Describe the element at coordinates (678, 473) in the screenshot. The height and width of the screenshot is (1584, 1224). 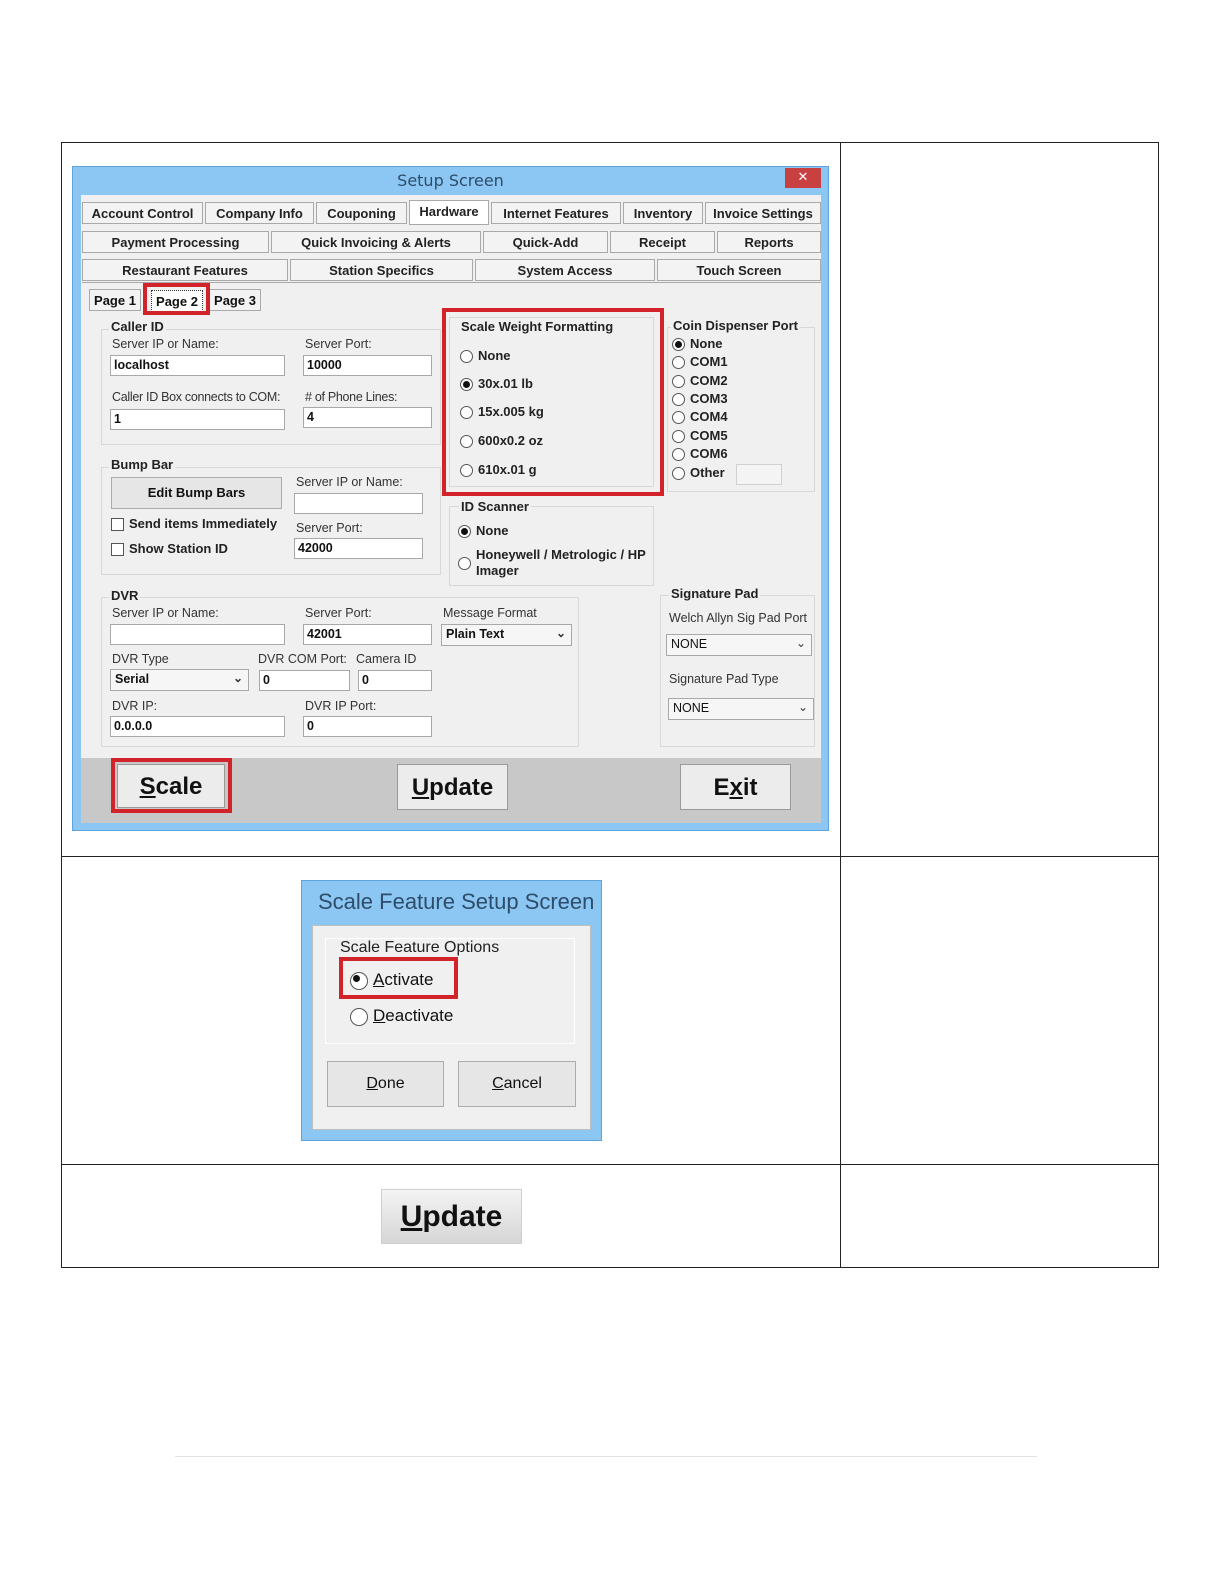
I see `coin-radio-other` at that location.